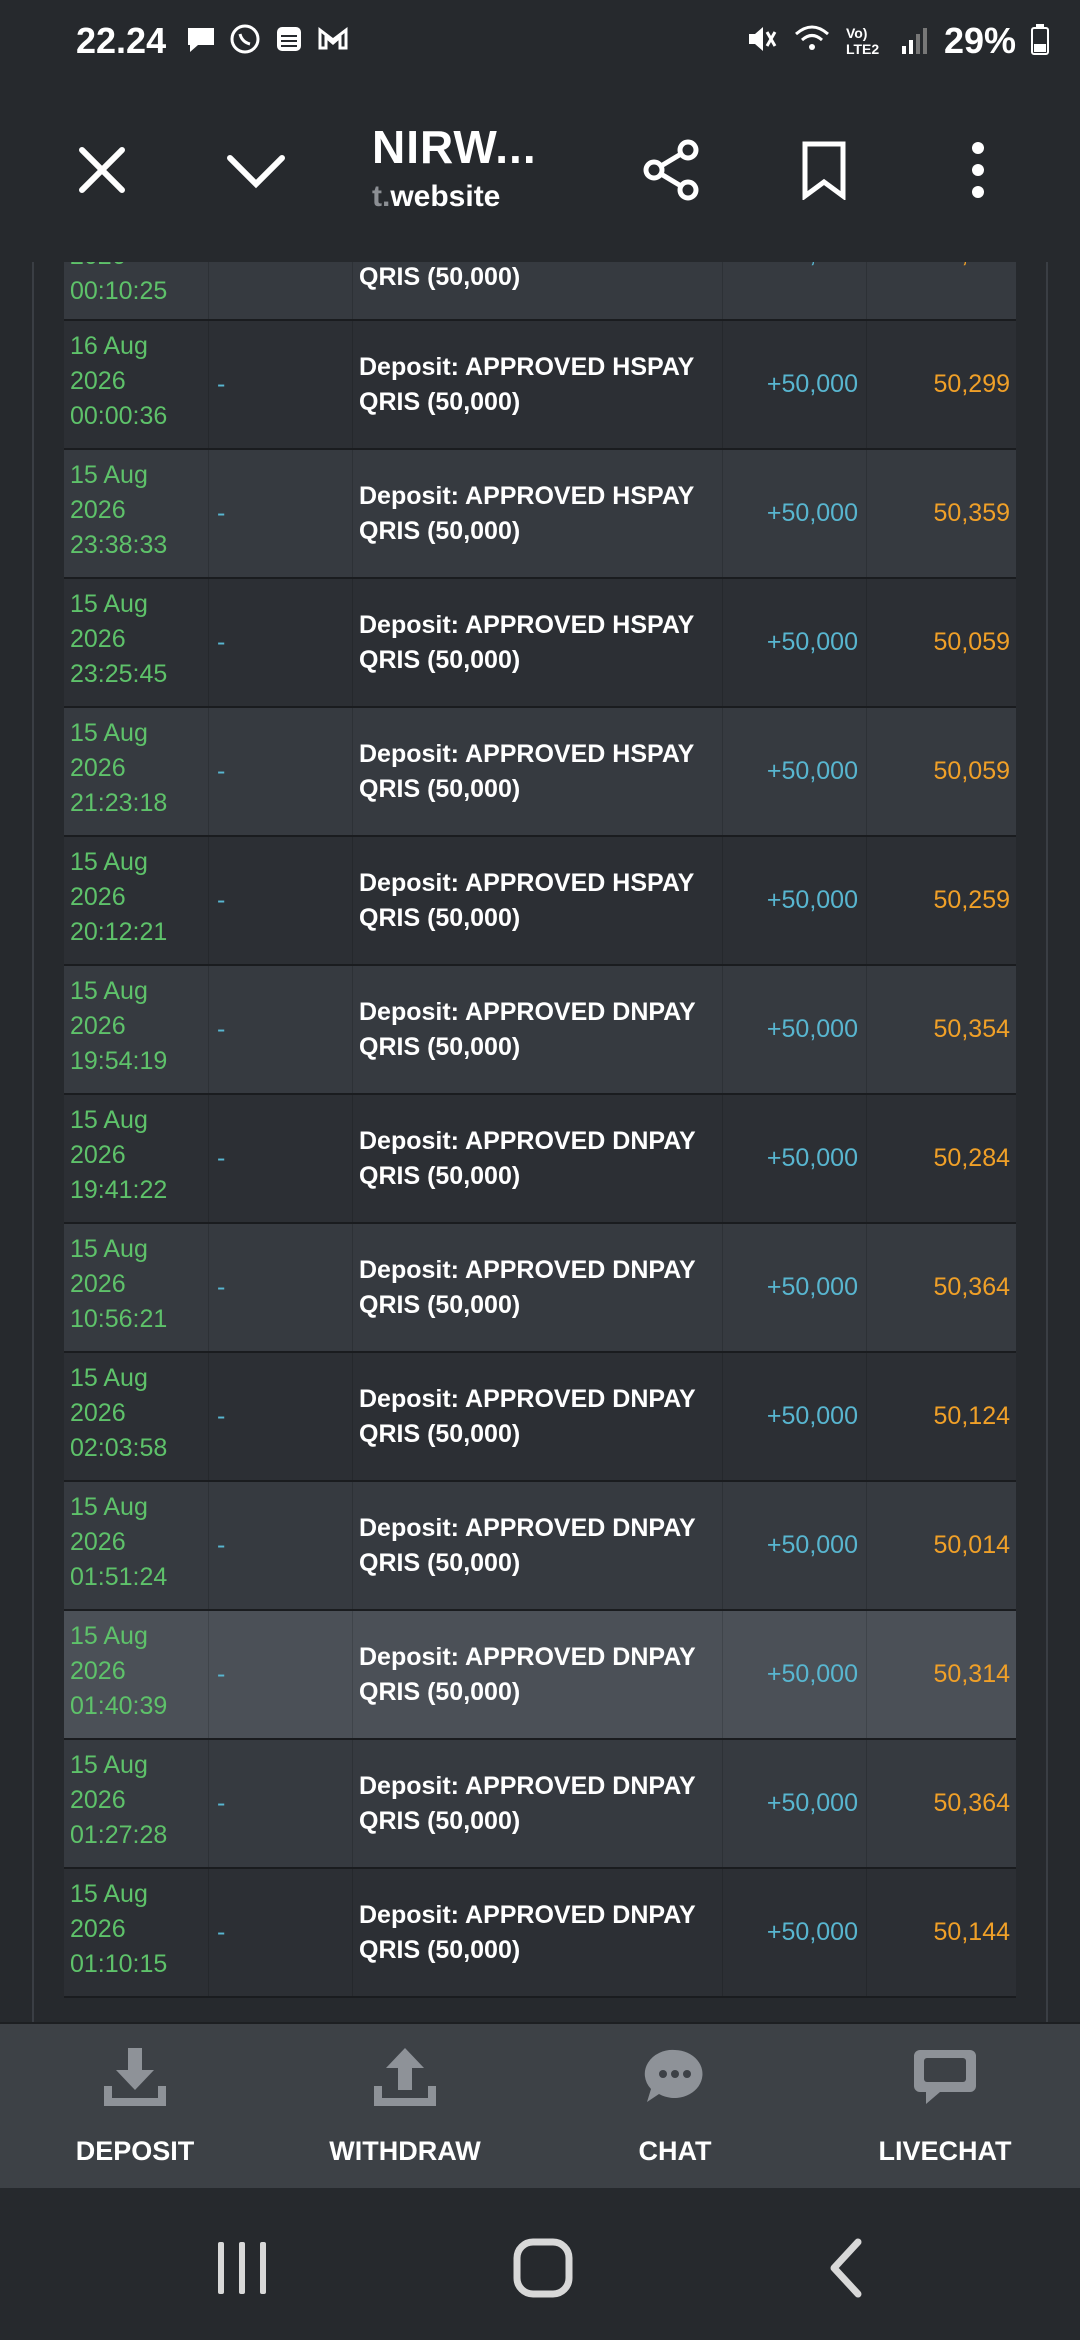 The height and width of the screenshot is (2340, 1080). I want to click on bookmark-icon, so click(824, 170).